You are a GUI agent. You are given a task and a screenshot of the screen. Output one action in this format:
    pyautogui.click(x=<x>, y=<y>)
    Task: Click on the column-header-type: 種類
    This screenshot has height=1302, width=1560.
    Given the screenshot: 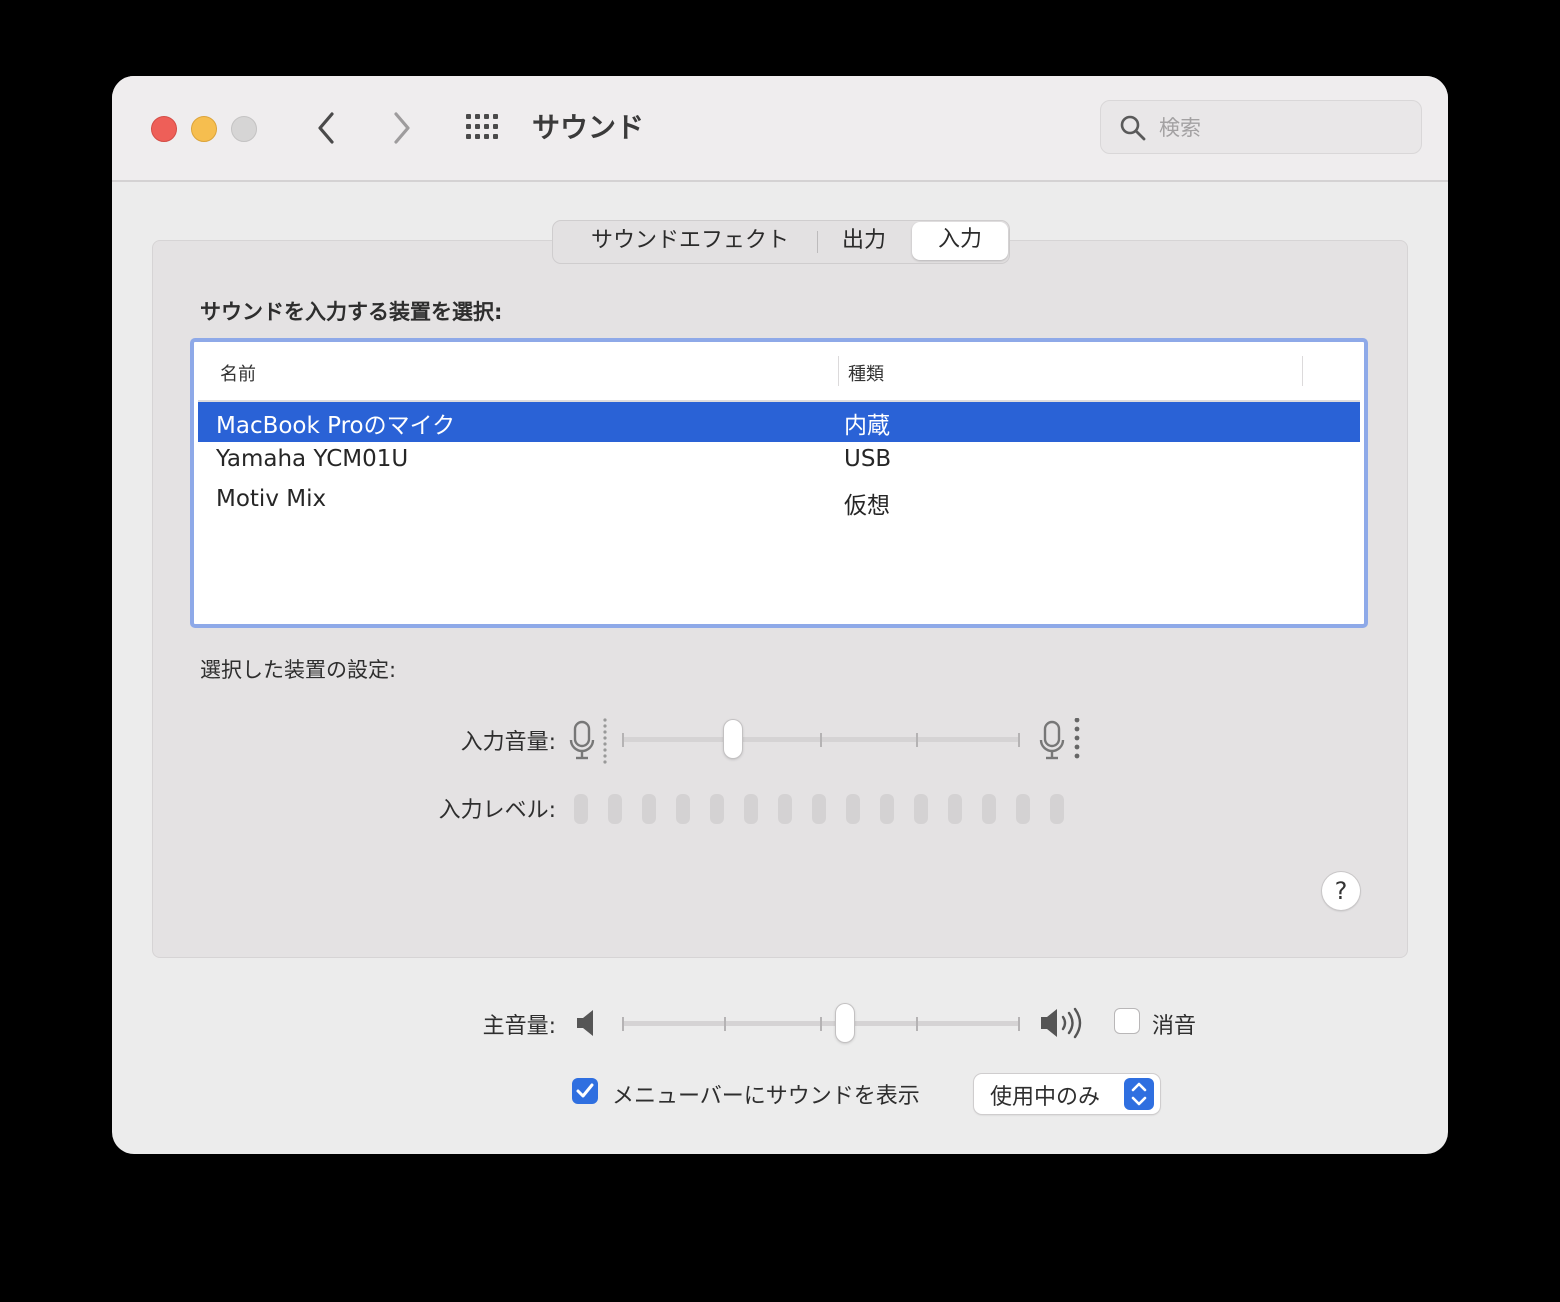 What is the action you would take?
    pyautogui.click(x=866, y=373)
    